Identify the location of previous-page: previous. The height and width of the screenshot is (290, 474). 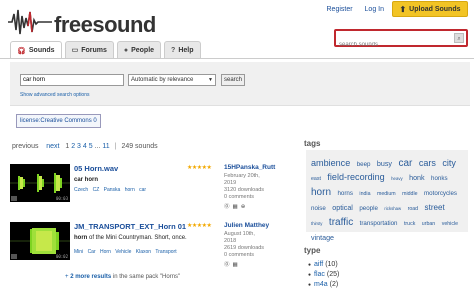
(25, 146).